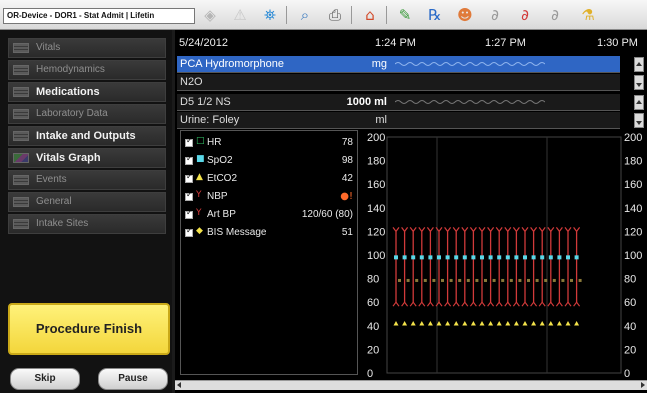  Describe the element at coordinates (179, 385) in the screenshot. I see `scroll-left-icon` at that location.